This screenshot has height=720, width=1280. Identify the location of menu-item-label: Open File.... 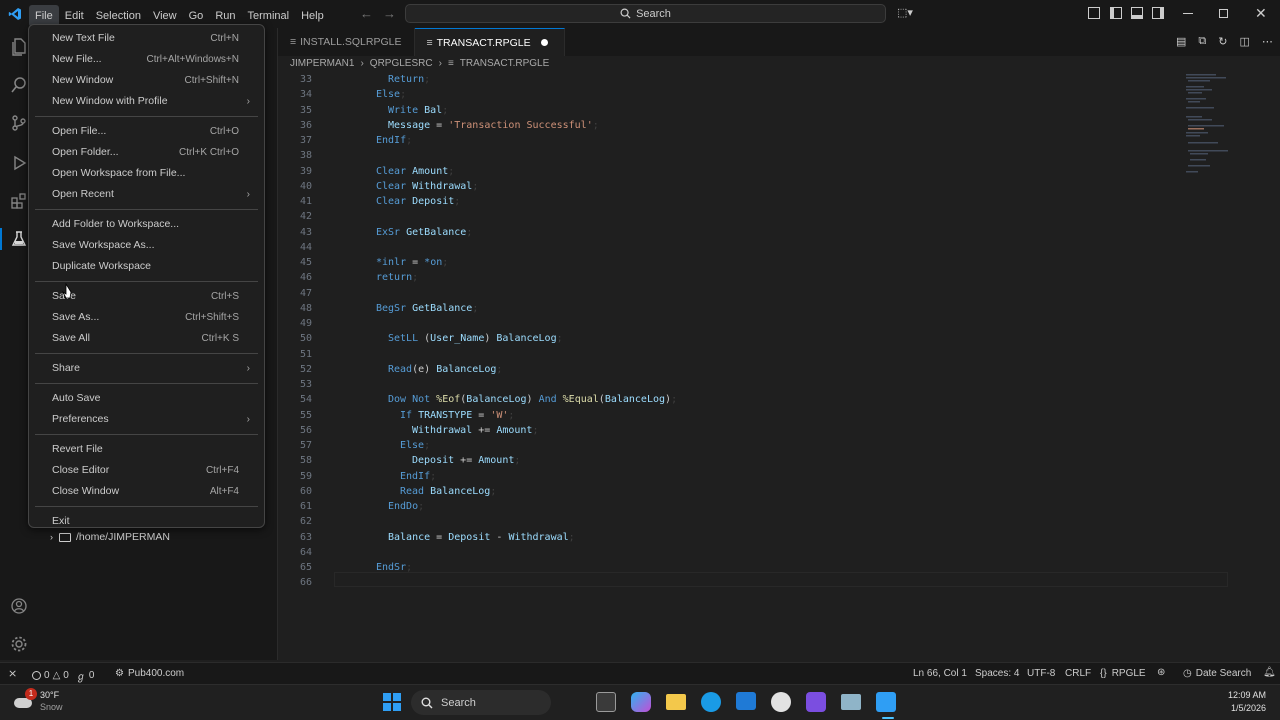
(79, 131).